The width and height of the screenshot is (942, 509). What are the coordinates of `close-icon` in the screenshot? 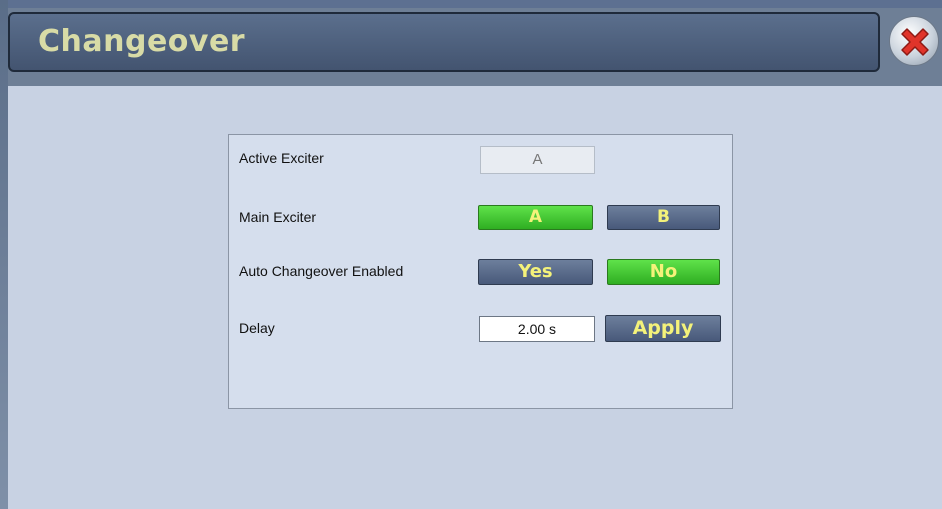 It's located at (915, 42).